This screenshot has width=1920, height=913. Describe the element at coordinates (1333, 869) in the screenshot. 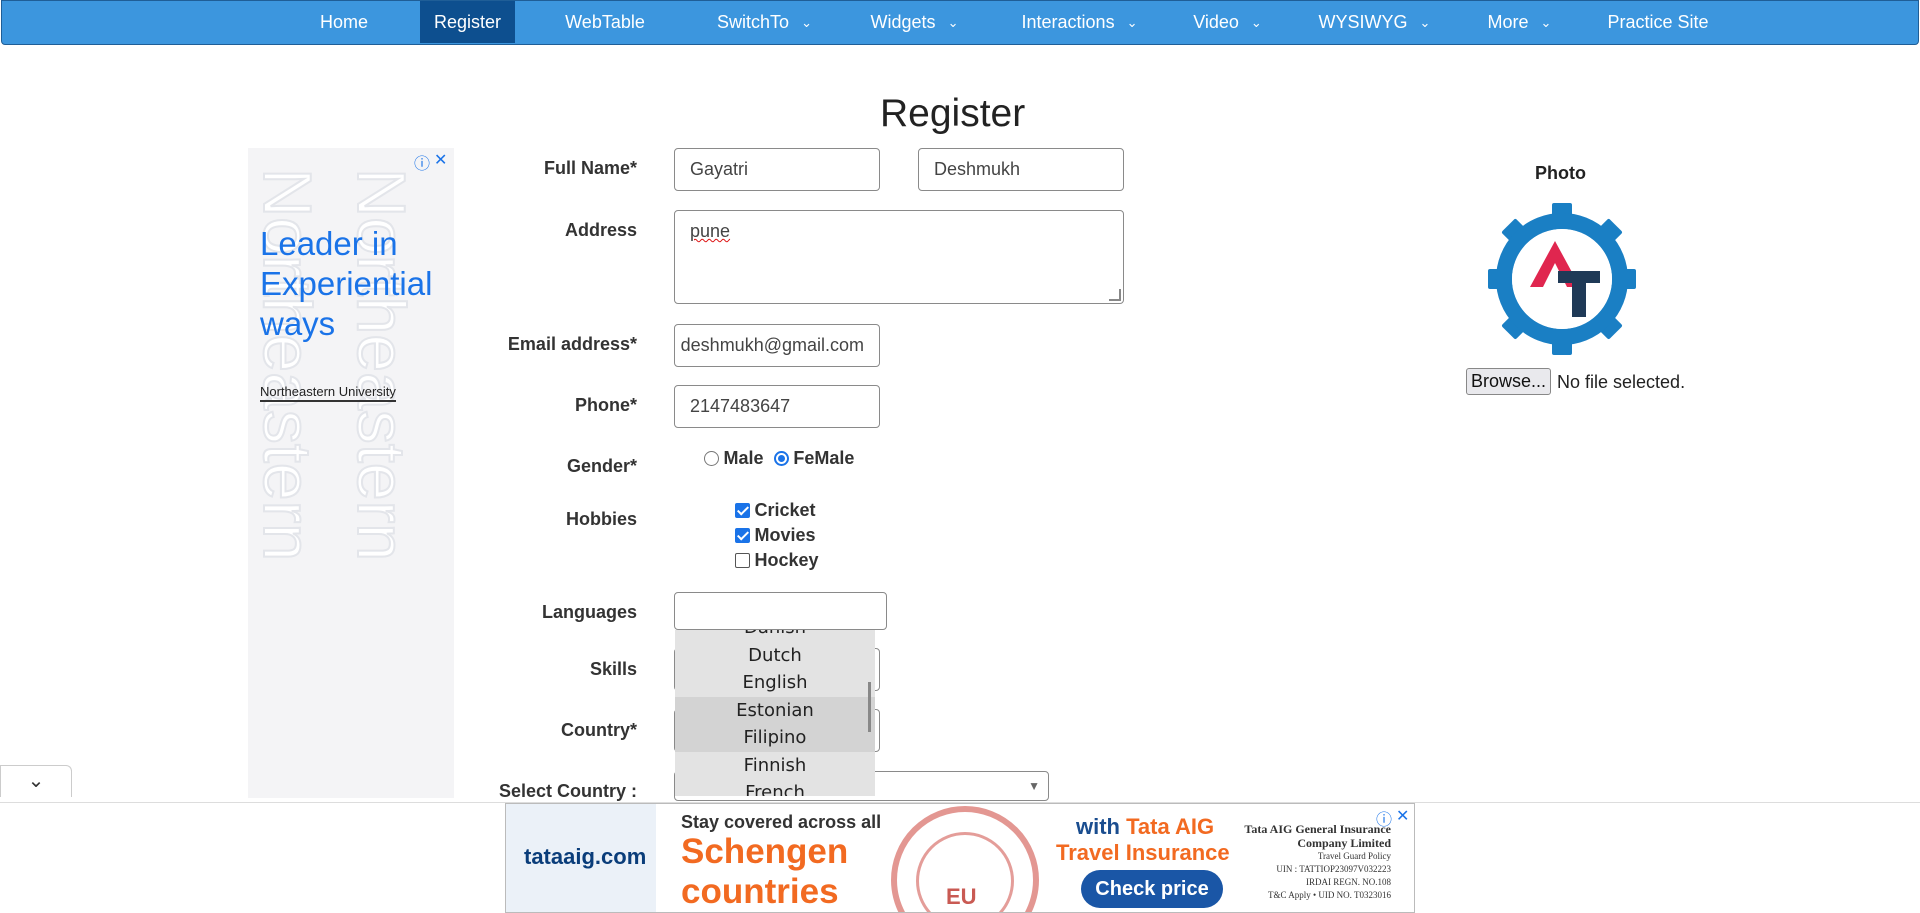

I see `ad-fine-line: UIN : TATTIOP23097V032223` at that location.